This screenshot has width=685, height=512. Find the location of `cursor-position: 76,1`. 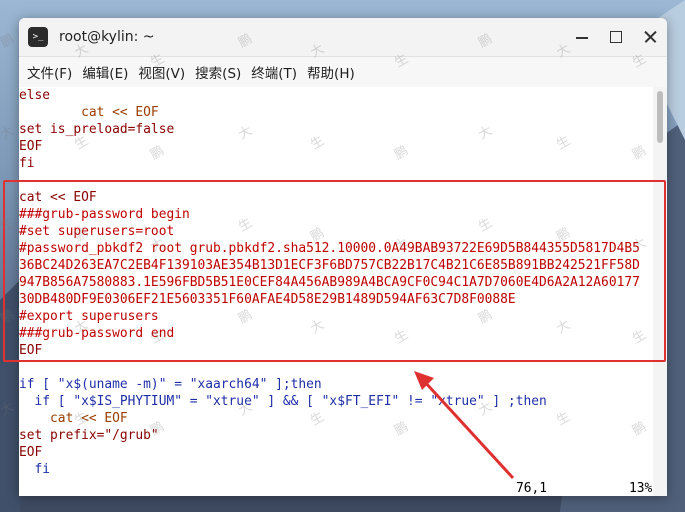

cursor-position: 76,1 is located at coordinates (532, 488).